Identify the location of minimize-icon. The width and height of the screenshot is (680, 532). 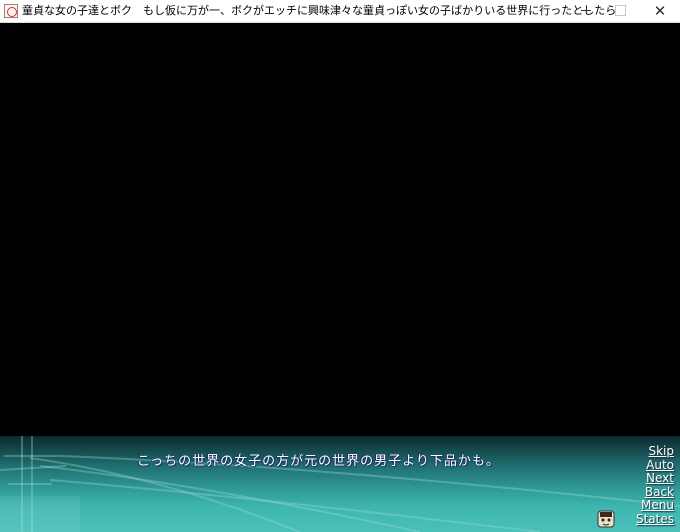
(586, 10).